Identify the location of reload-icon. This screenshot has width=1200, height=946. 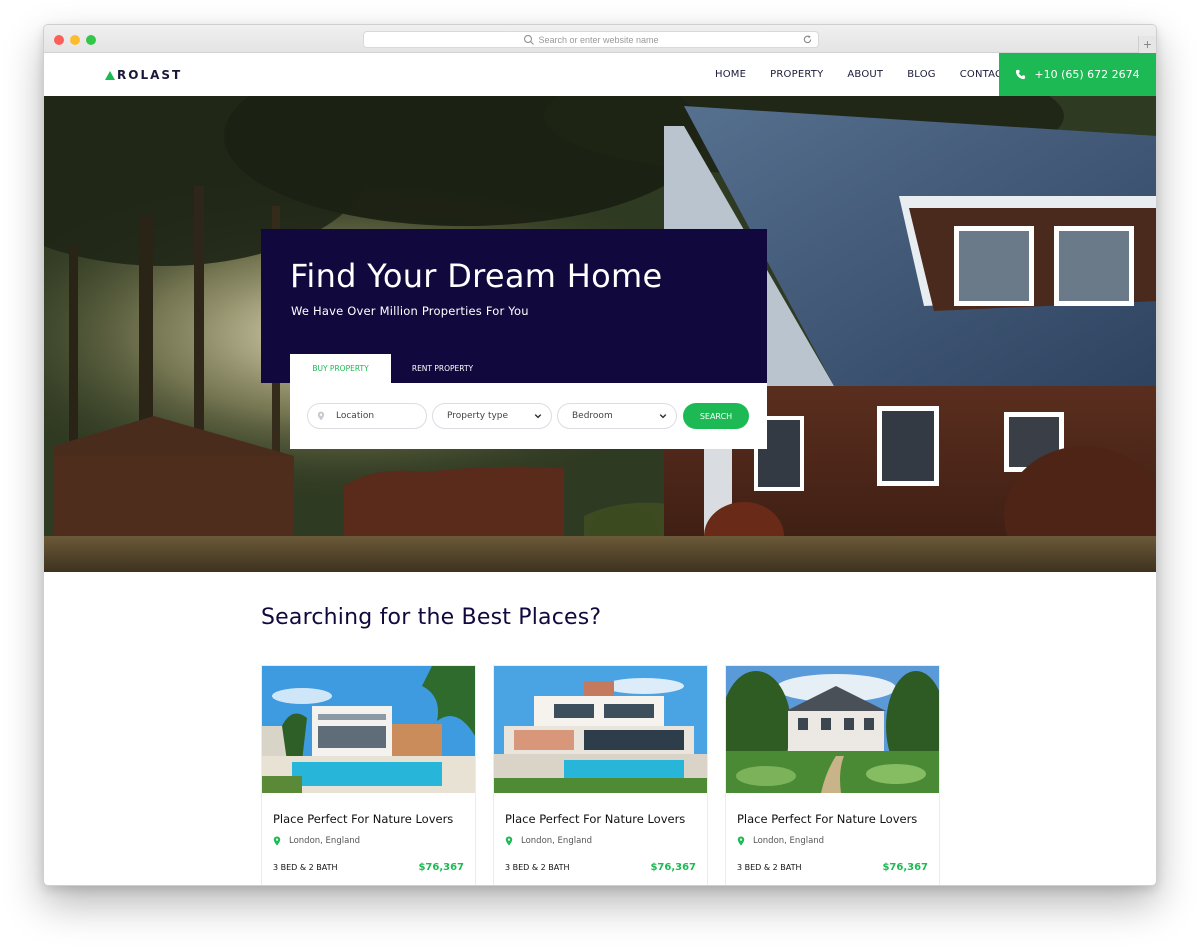
(807, 39).